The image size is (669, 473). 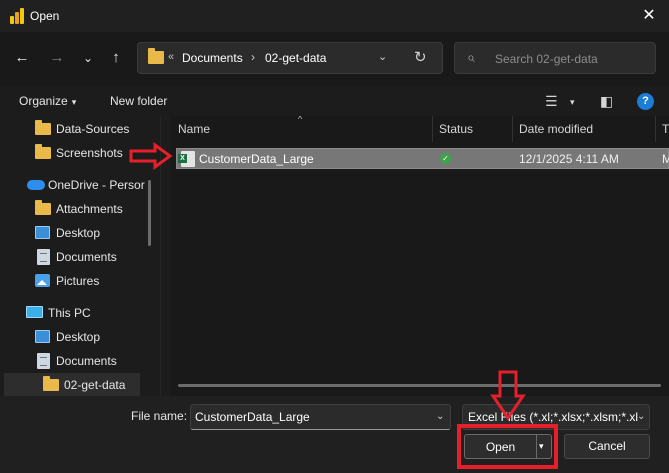 What do you see at coordinates (556, 129) in the screenshot?
I see `column-header-date-modified: Date modified` at bounding box center [556, 129].